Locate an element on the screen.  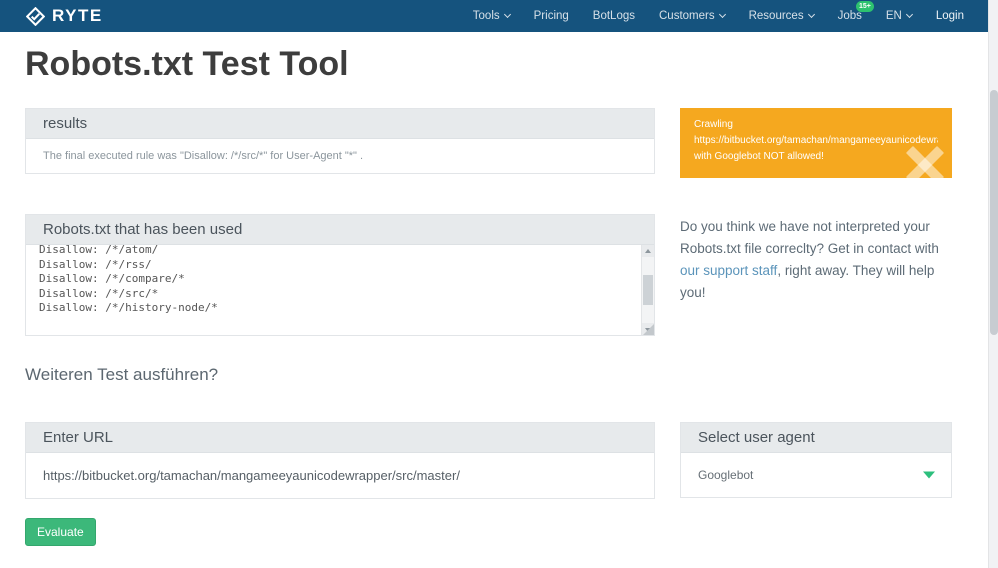
nav-item-label: Resources is located at coordinates (776, 16).